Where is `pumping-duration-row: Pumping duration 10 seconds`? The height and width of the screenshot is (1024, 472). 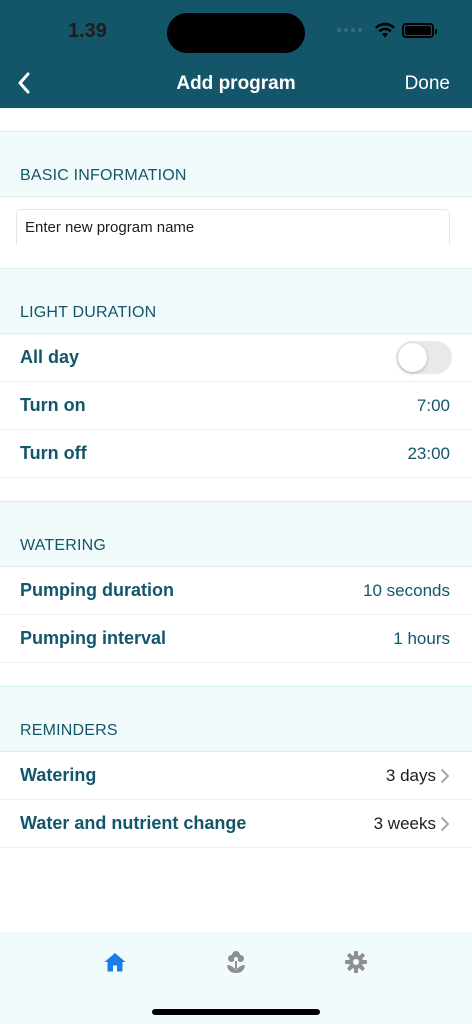
pumping-duration-row: Pumping duration 10 seconds is located at coordinates (236, 591).